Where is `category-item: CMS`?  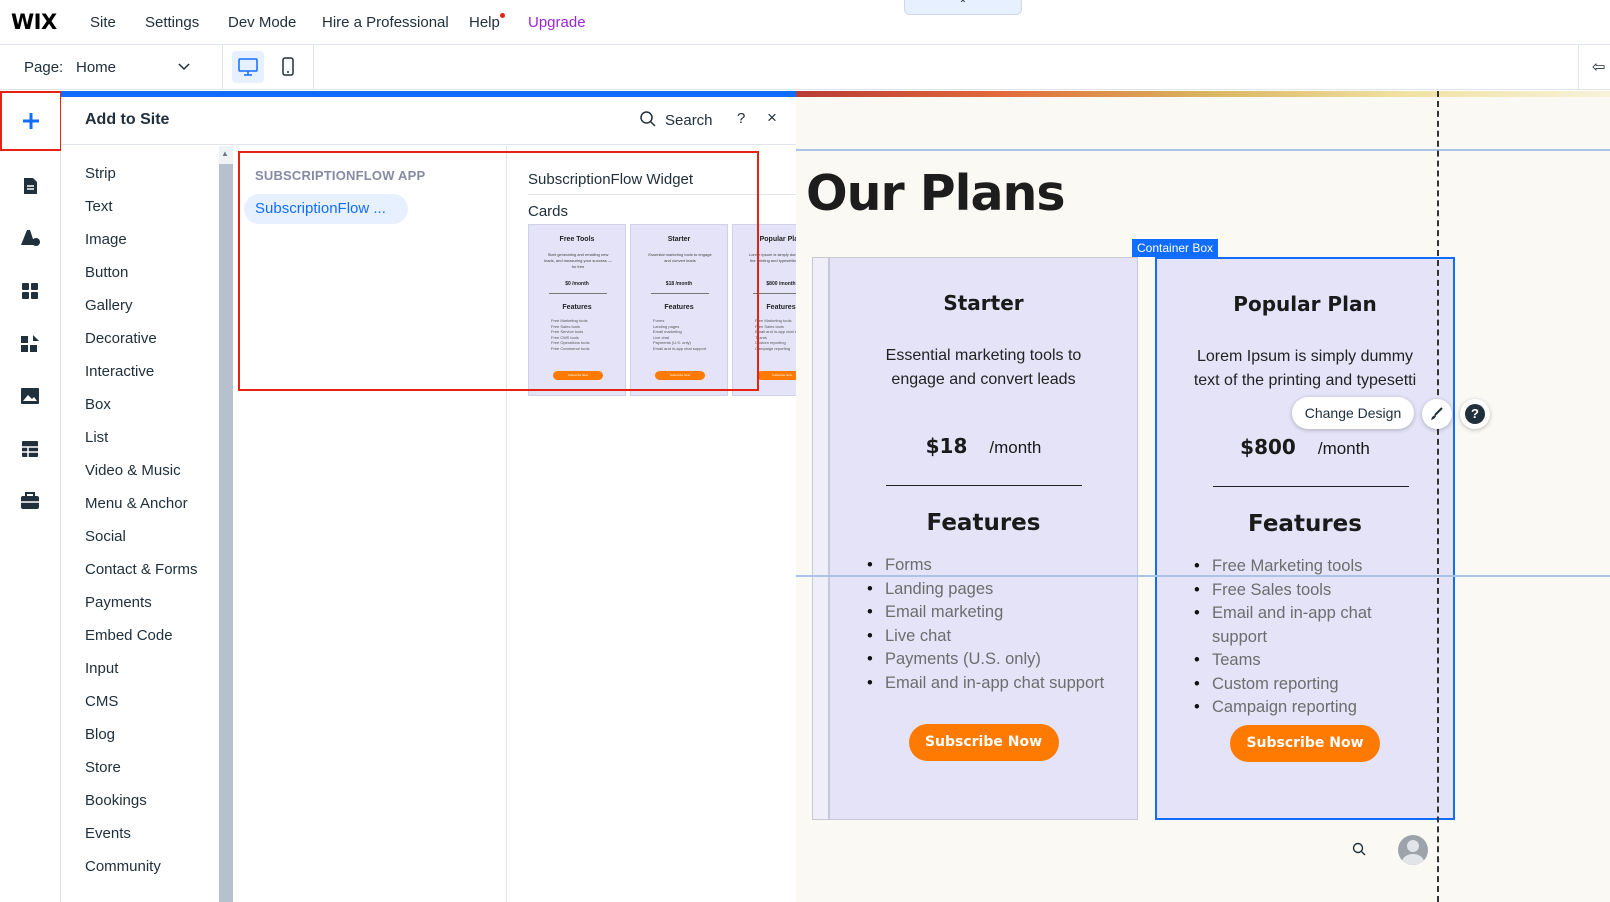
category-item: CMS is located at coordinates (101, 701).